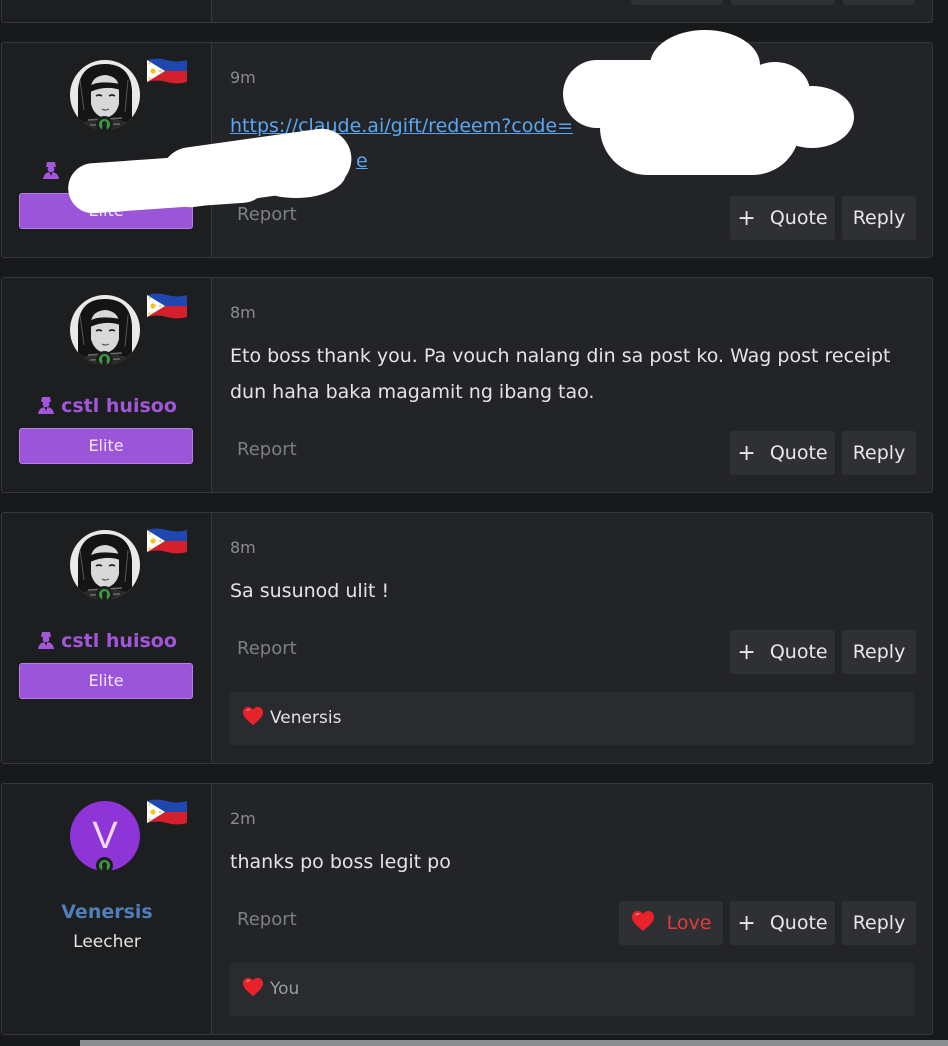 The image size is (948, 1046). Describe the element at coordinates (514, 1043) in the screenshot. I see `horizontal-scrollbar` at that location.